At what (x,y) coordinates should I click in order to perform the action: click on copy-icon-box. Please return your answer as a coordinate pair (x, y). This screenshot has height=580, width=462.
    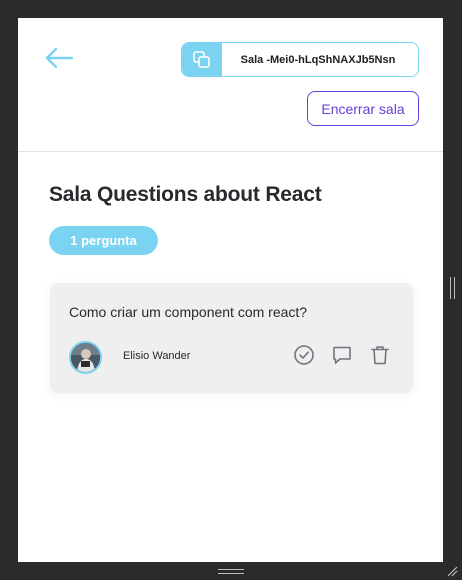
    Looking at the image, I should click on (202, 59).